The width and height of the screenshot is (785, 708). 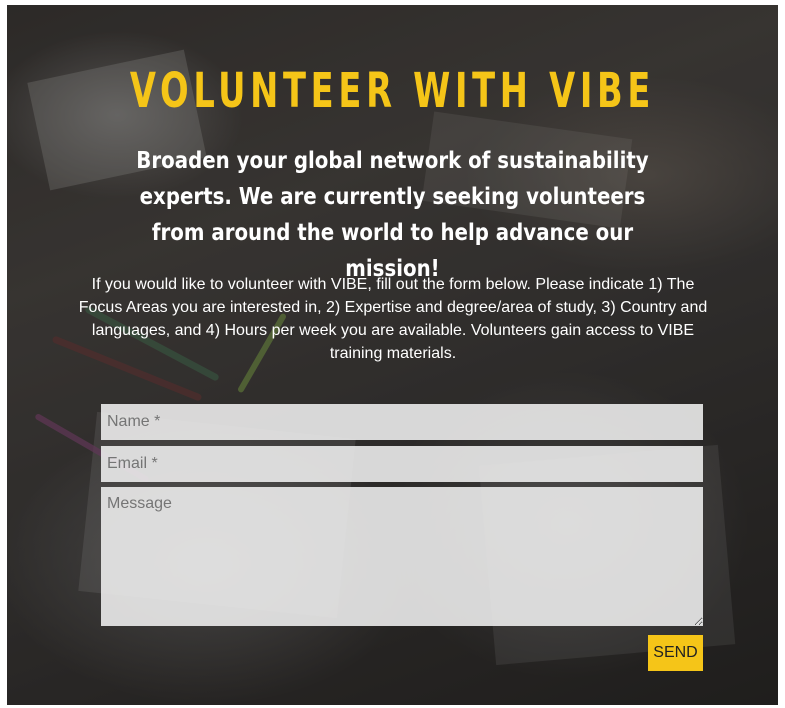 What do you see at coordinates (675, 653) in the screenshot?
I see `send-button: SEND` at bounding box center [675, 653].